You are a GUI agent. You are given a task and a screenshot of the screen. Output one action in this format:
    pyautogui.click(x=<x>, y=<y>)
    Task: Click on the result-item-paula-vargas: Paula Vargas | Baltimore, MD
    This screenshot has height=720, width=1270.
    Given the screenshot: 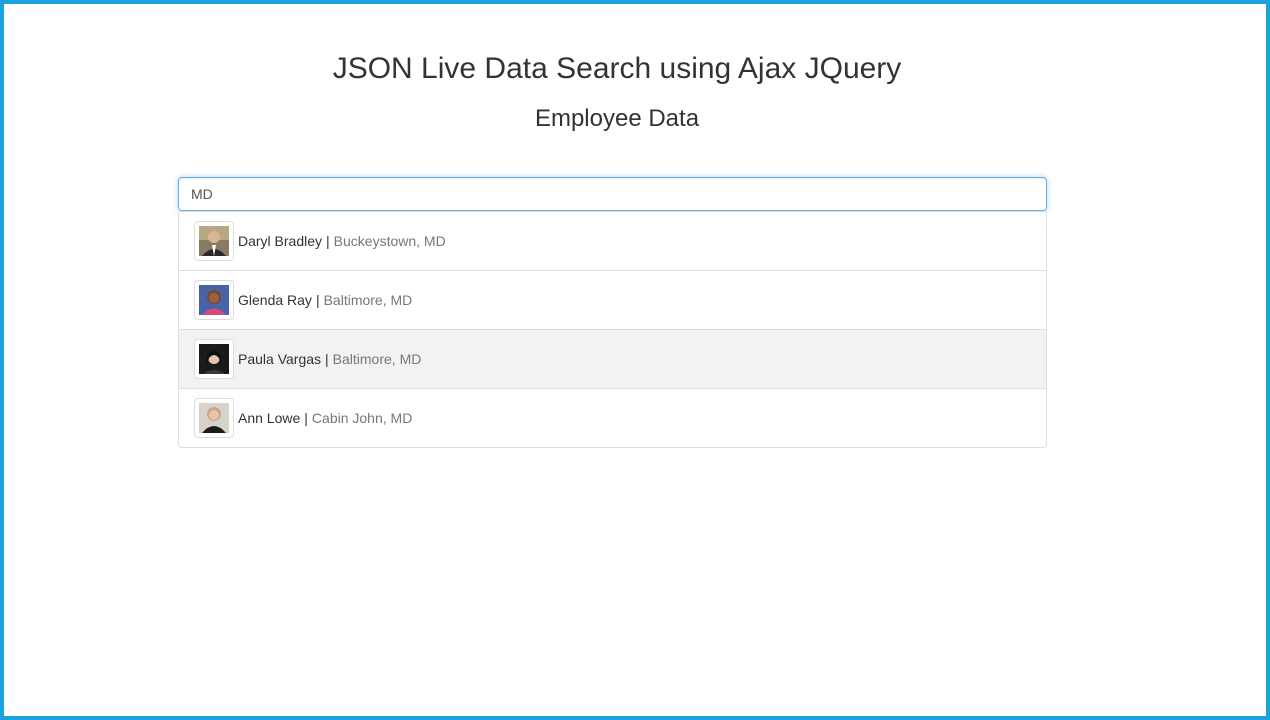 What is the action you would take?
    pyautogui.click(x=612, y=359)
    